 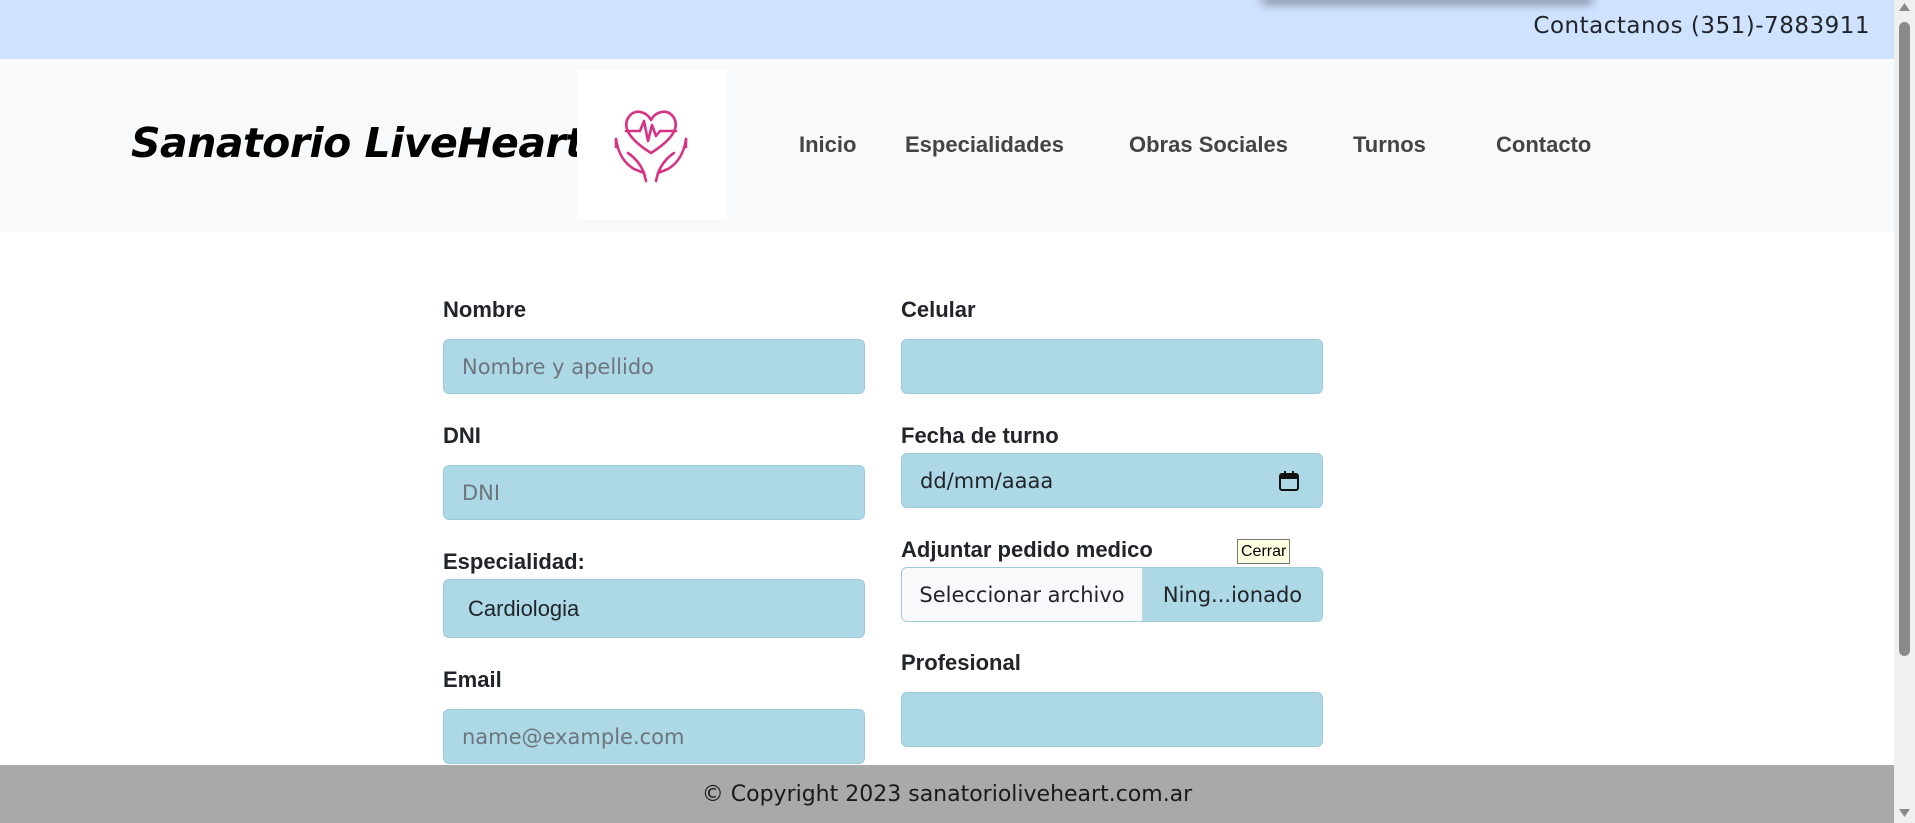 What do you see at coordinates (1121, 366) in the screenshot?
I see `celular-input` at bounding box center [1121, 366].